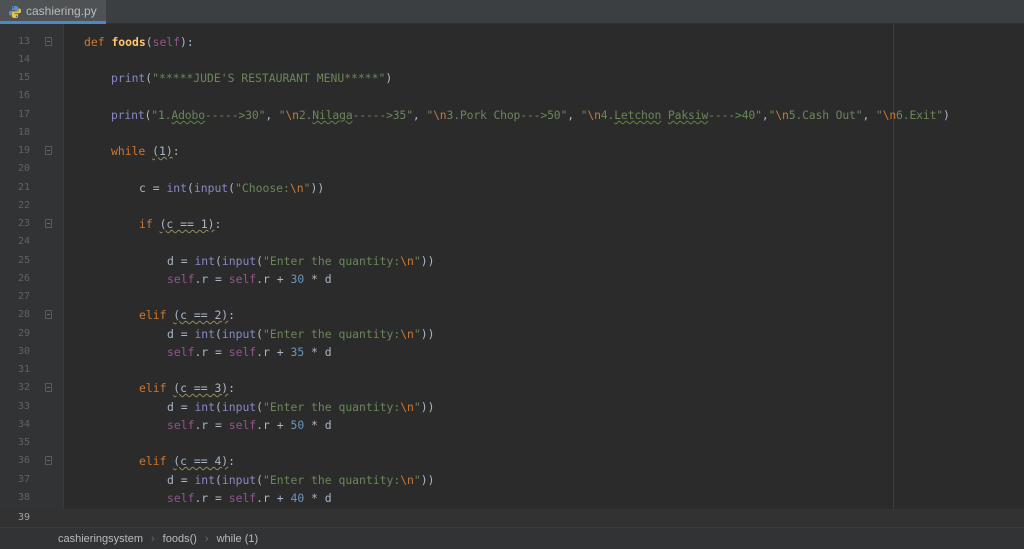 This screenshot has width=1024, height=549. I want to click on code-line: 14, so click(512, 60).